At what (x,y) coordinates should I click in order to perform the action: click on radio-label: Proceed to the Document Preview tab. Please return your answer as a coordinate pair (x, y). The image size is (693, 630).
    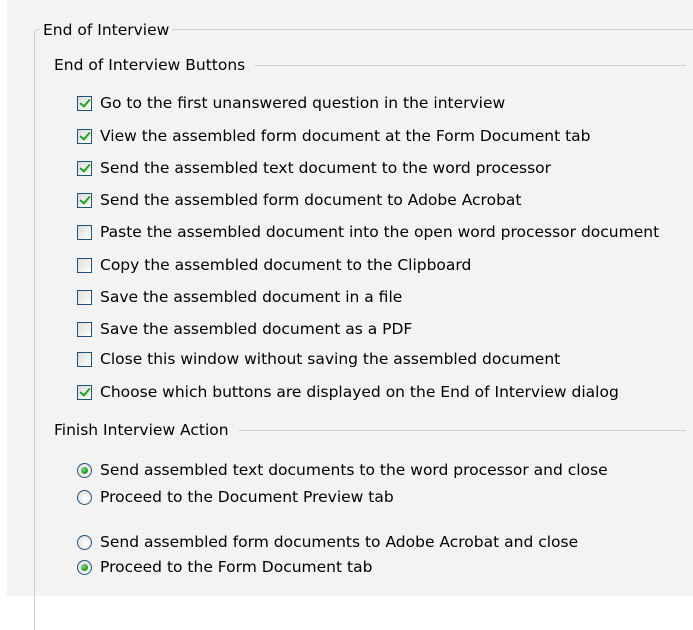
    Looking at the image, I should click on (247, 497).